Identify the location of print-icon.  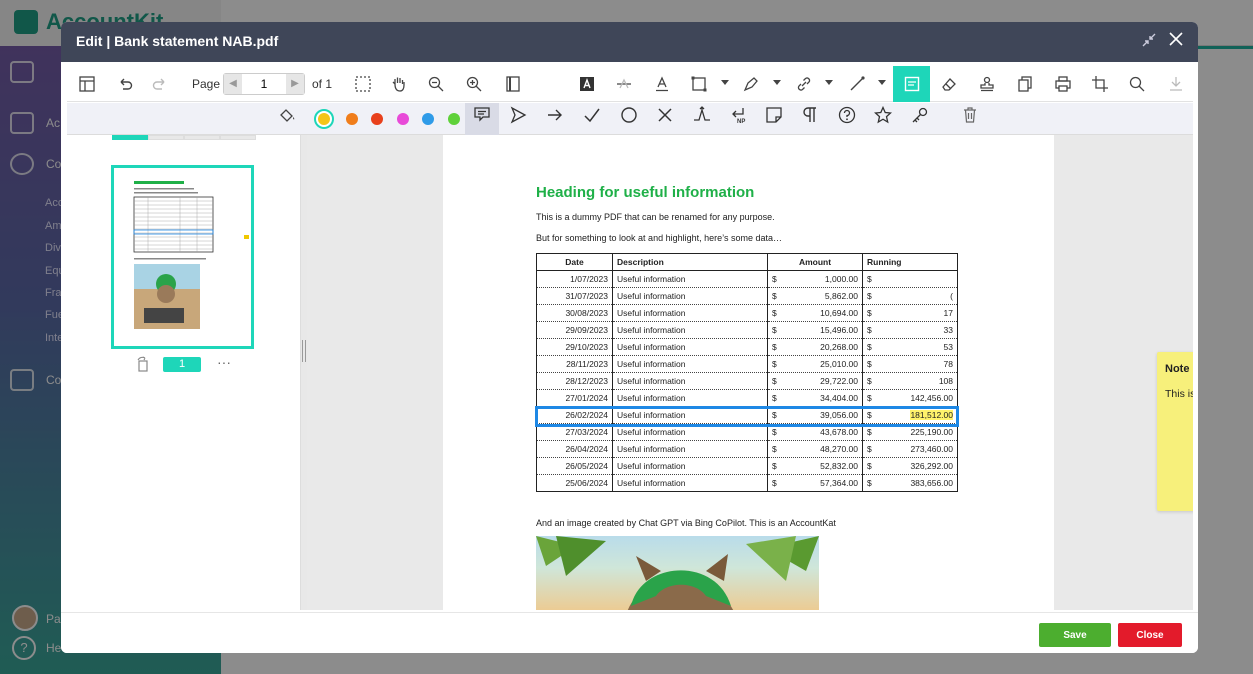
(1063, 84).